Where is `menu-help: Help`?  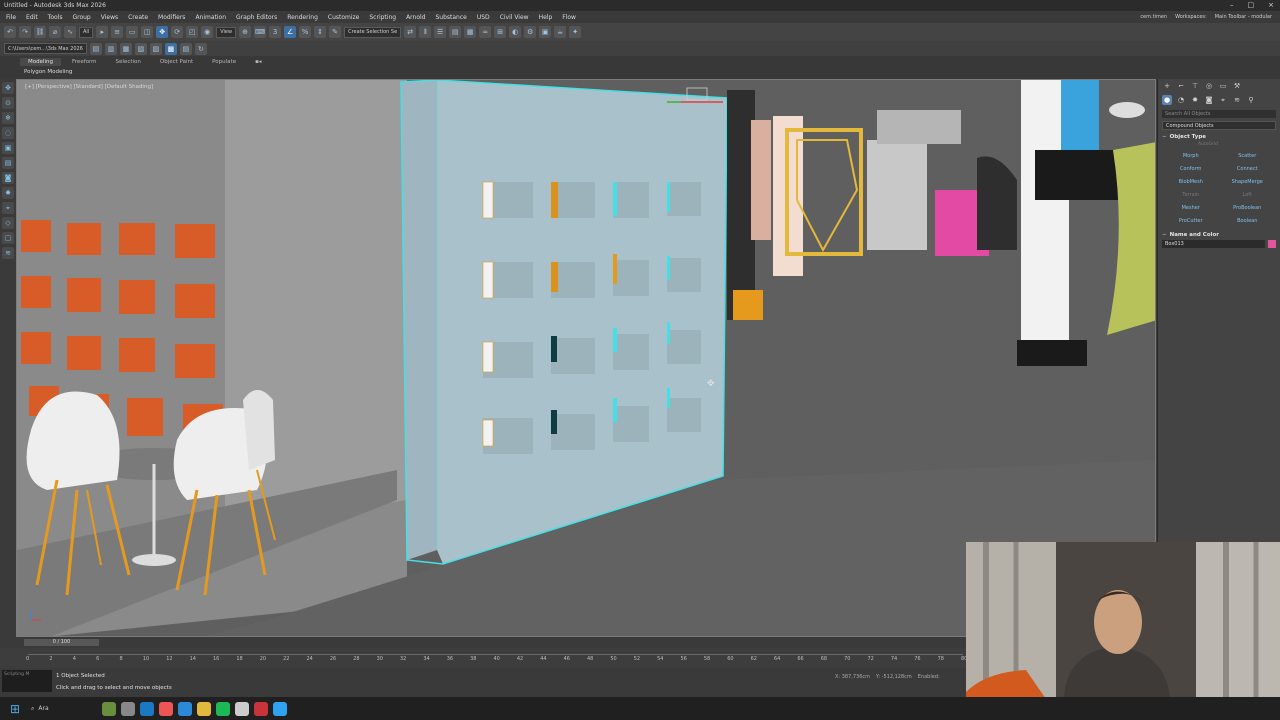 menu-help: Help is located at coordinates (546, 17).